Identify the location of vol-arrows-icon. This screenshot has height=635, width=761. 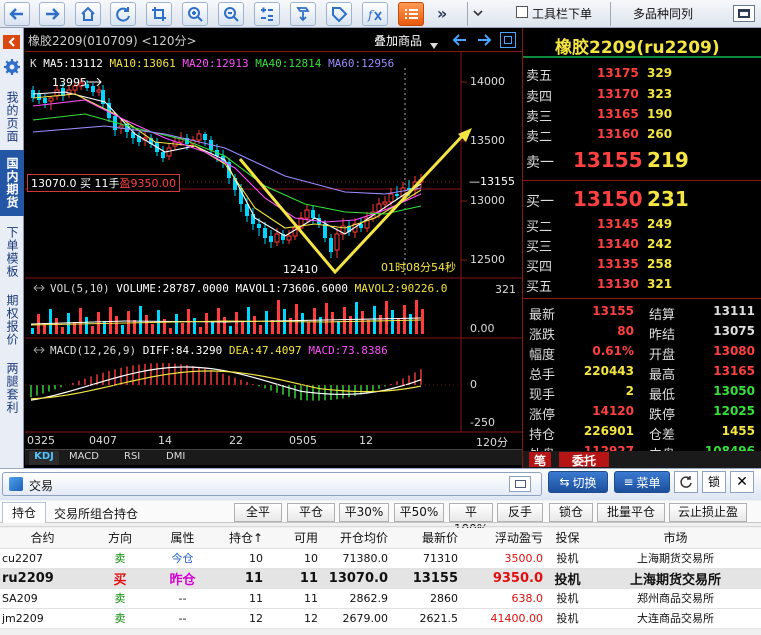
(39, 289).